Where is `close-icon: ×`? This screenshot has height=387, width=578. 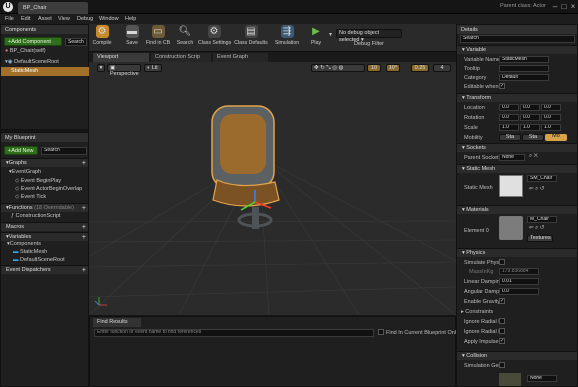 close-icon: × is located at coordinates (572, 6).